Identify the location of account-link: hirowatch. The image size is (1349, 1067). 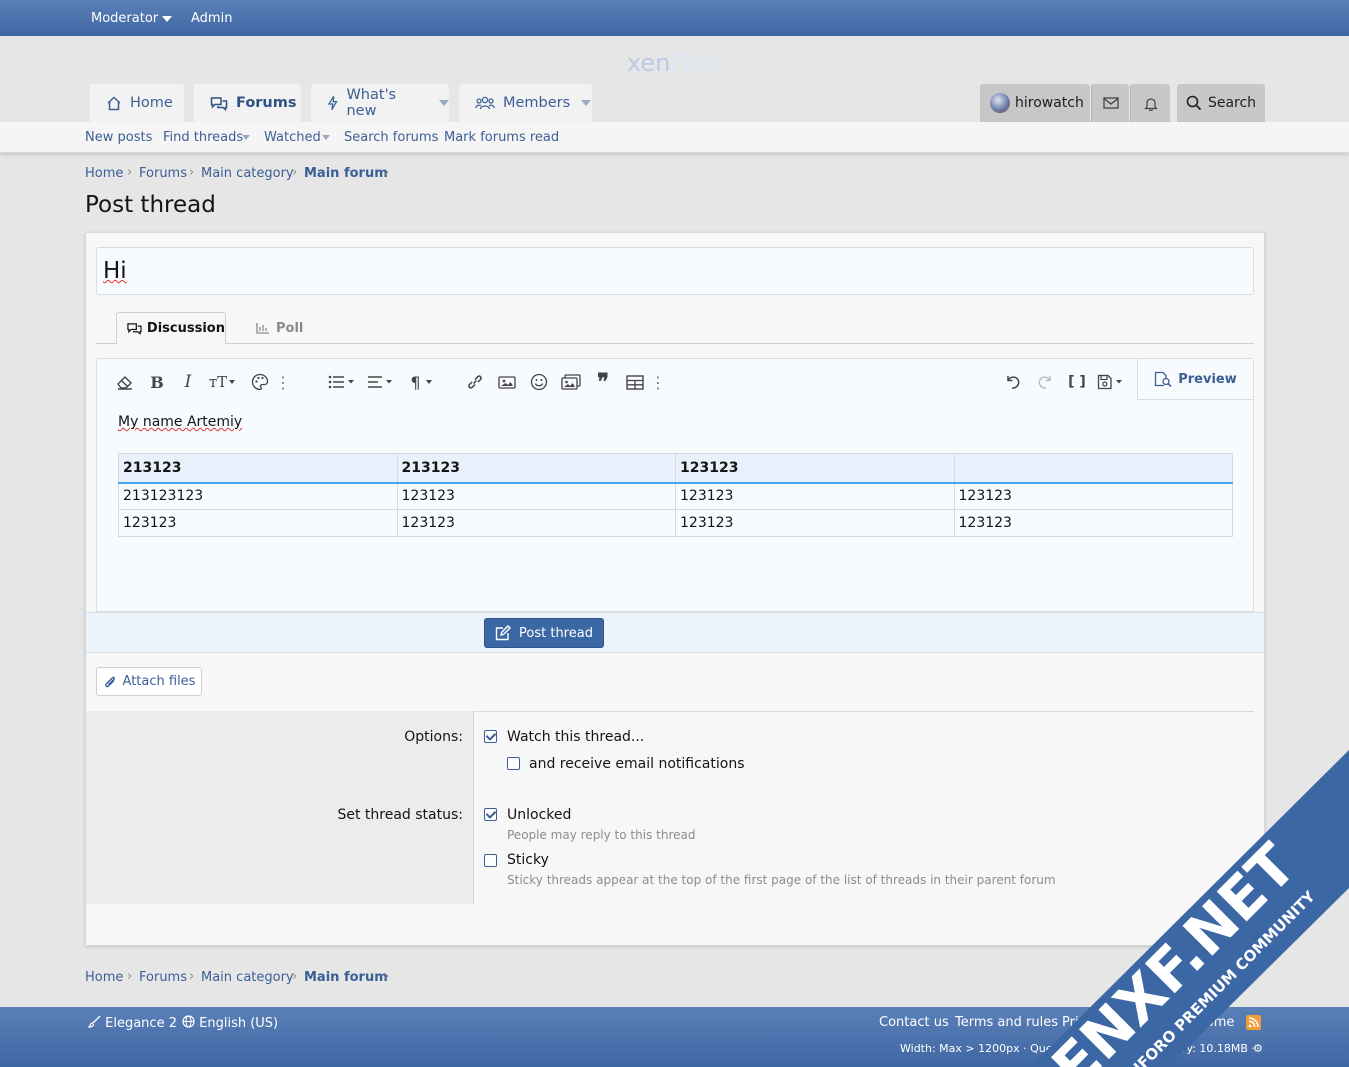
(1035, 103).